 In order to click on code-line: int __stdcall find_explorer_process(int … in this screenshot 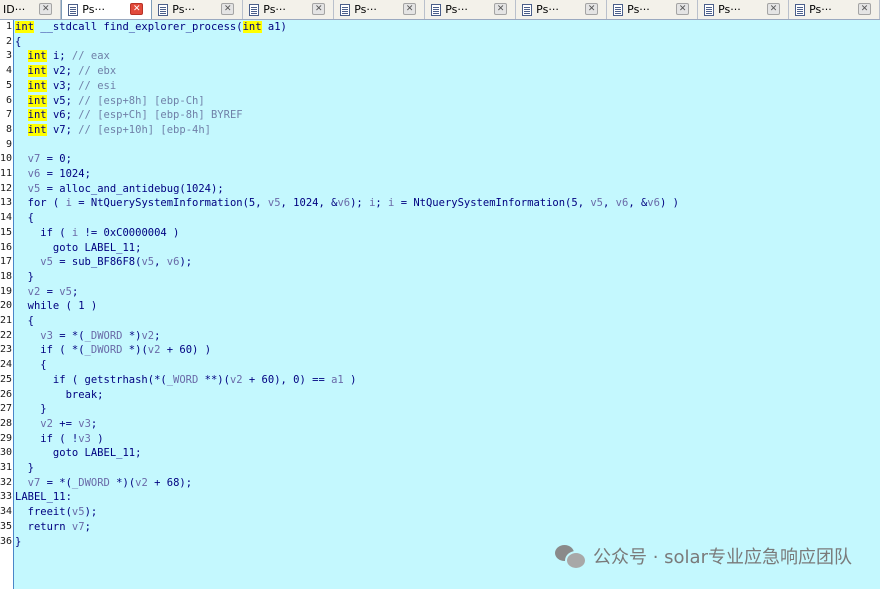, I will do `click(151, 27)`.